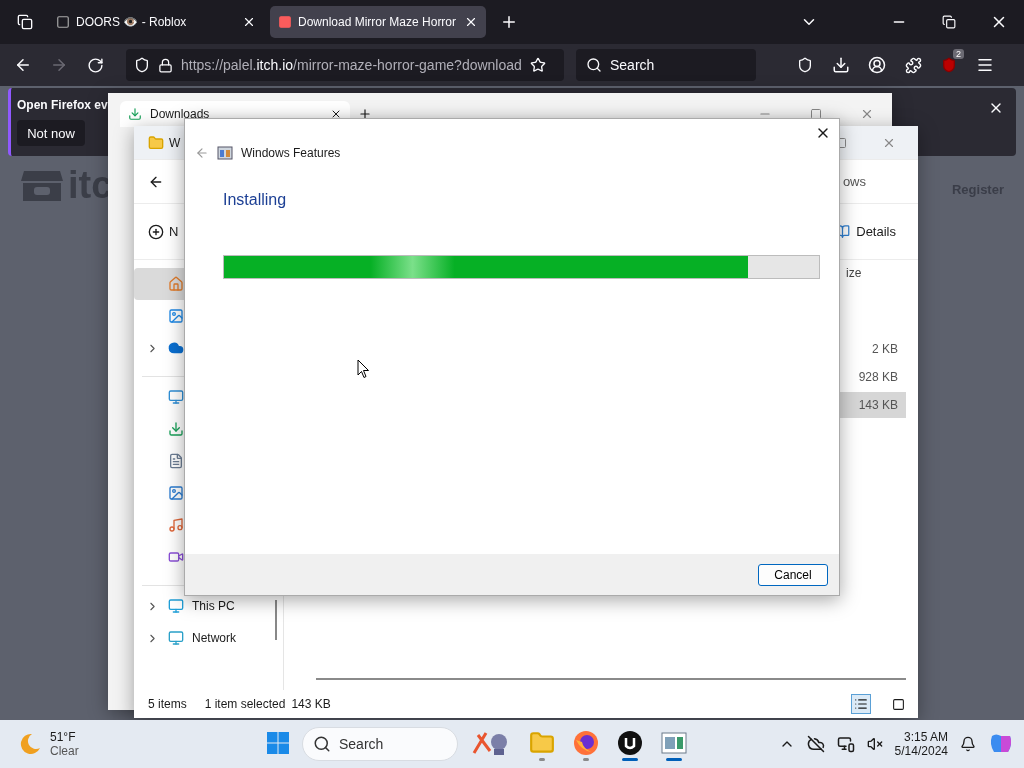  Describe the element at coordinates (175, 142) in the screenshot. I see `explorer-tab-title: W` at that location.